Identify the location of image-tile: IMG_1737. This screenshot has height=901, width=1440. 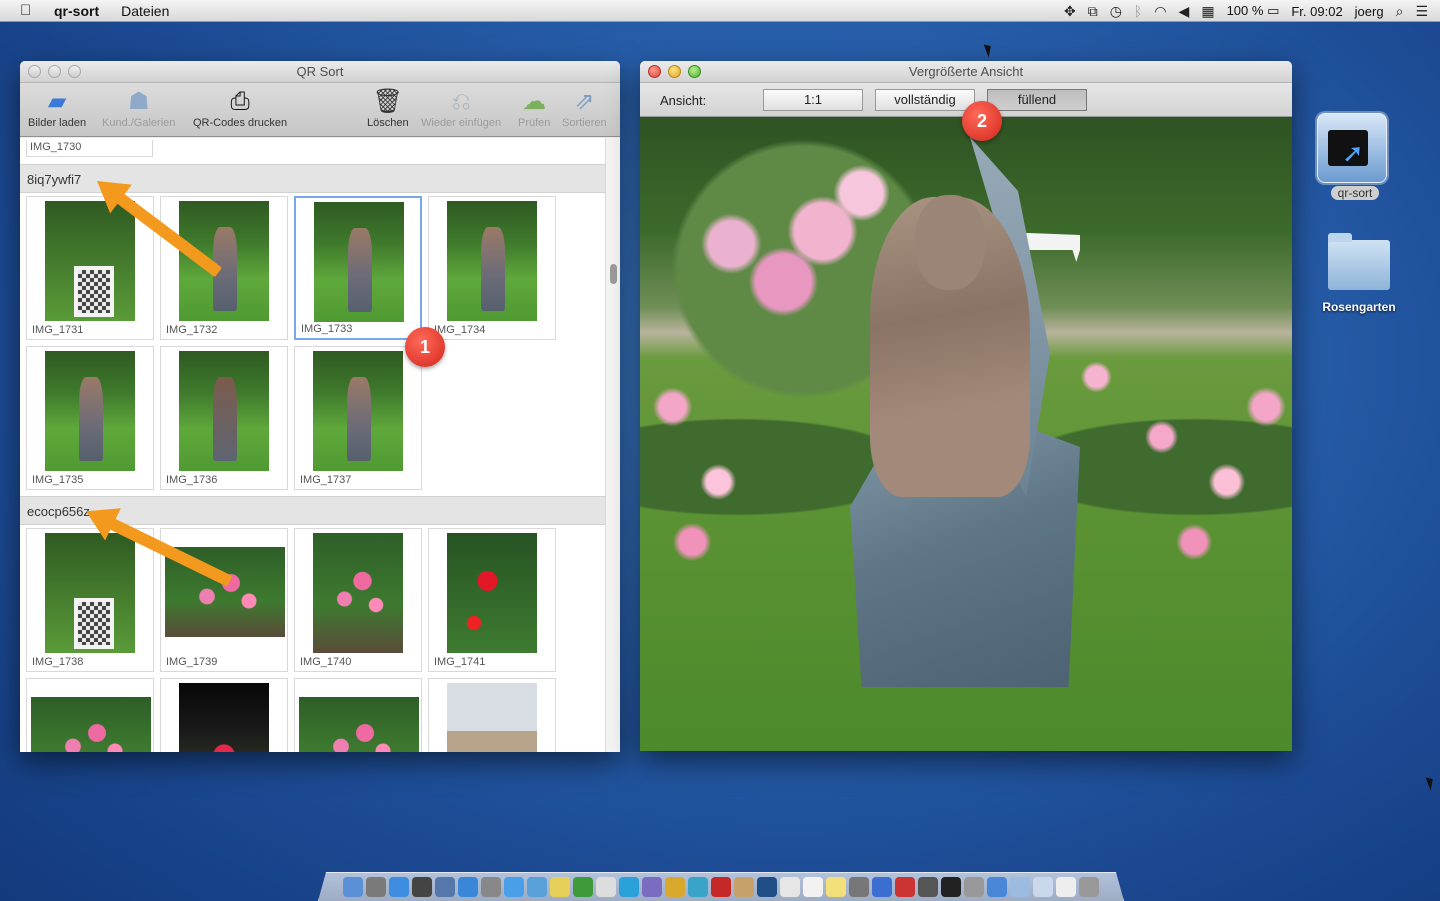
(358, 418).